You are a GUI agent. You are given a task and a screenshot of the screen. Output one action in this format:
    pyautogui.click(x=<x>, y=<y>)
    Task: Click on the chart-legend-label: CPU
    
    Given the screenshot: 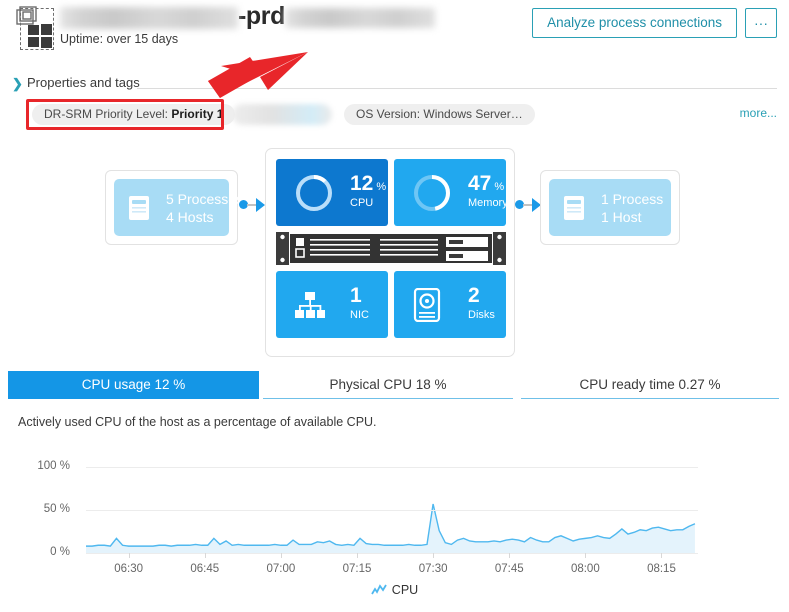 What is the action you would take?
    pyautogui.click(x=405, y=590)
    